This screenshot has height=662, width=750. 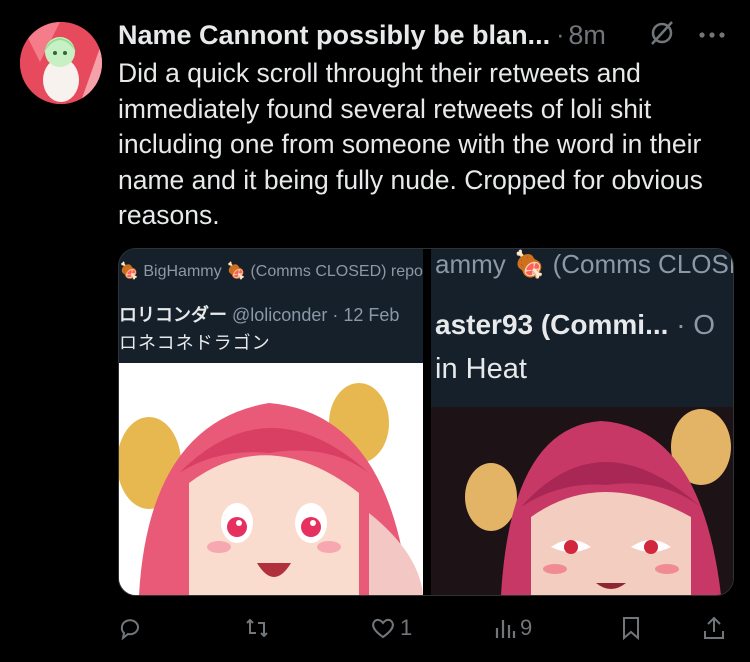 What do you see at coordinates (662, 35) in the screenshot?
I see `grok-icon` at bounding box center [662, 35].